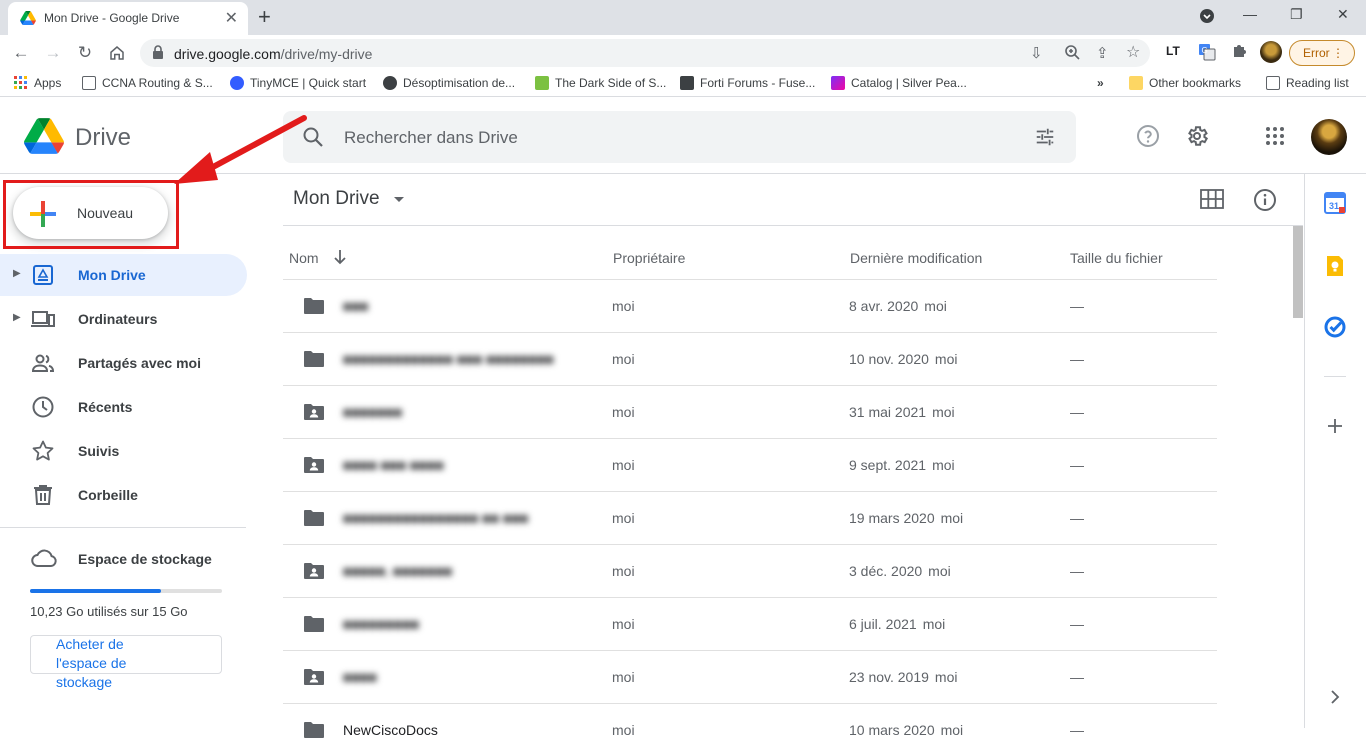 The width and height of the screenshot is (1366, 756). I want to click on file-modified: 23 nov. 2019 moi, so click(903, 677).